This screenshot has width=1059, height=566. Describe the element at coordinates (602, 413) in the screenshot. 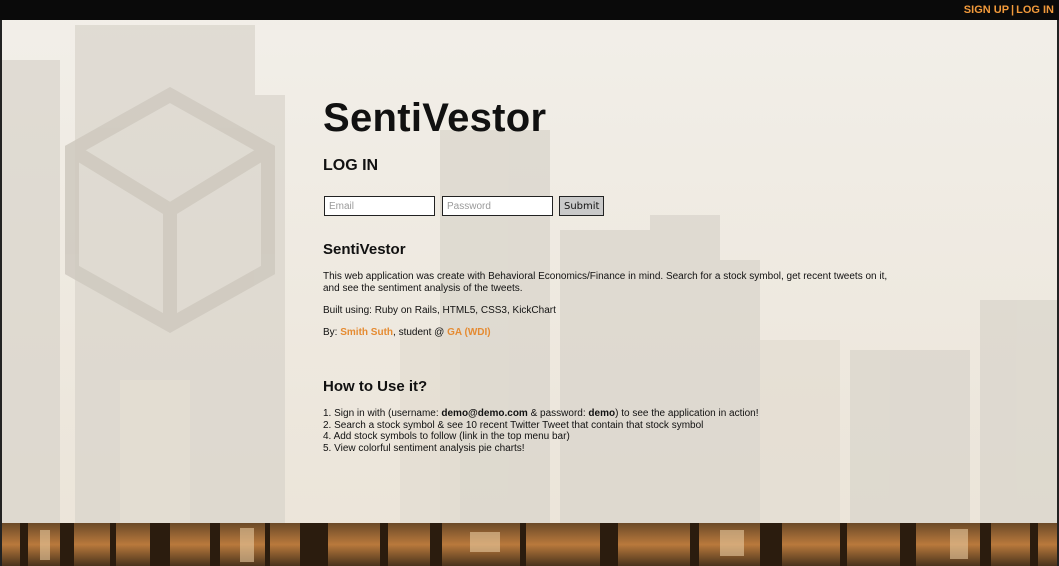

I see `demo-password: demo` at that location.